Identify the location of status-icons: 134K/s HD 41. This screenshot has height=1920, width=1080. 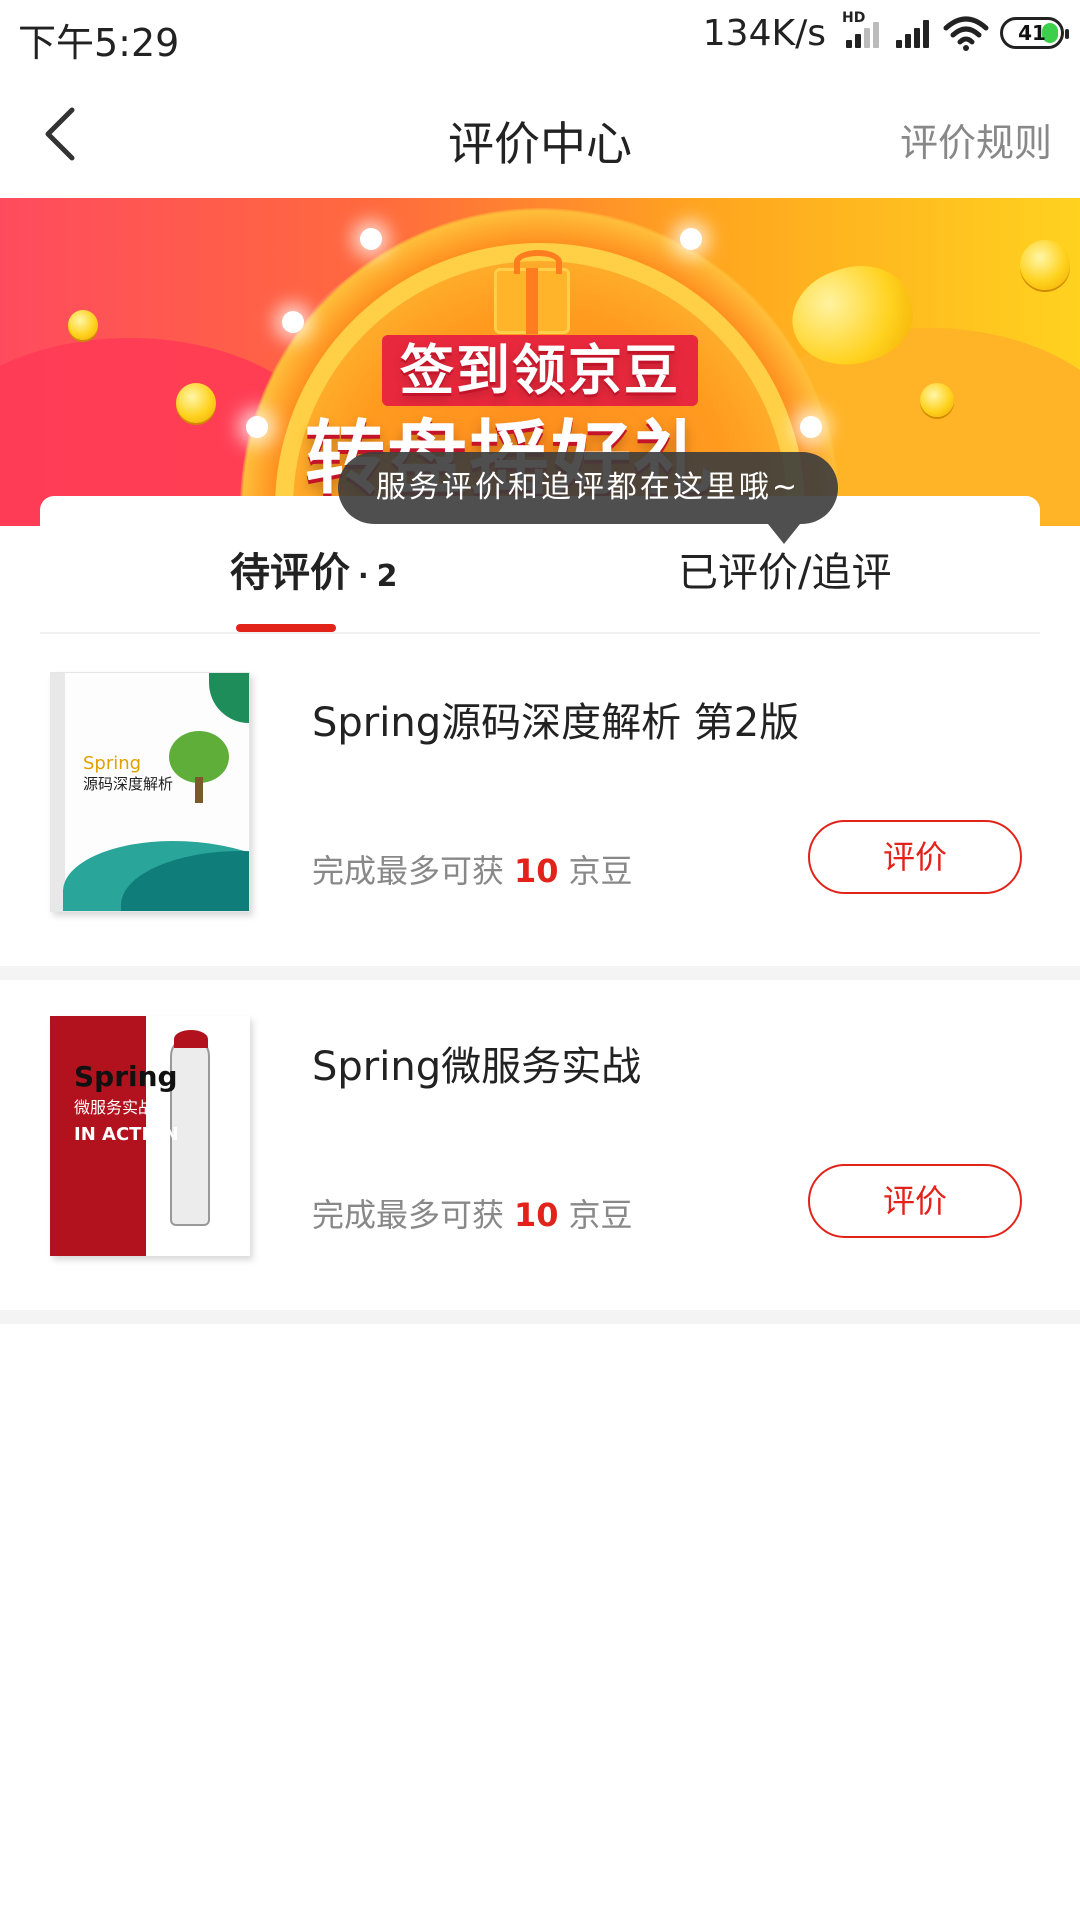
(885, 33).